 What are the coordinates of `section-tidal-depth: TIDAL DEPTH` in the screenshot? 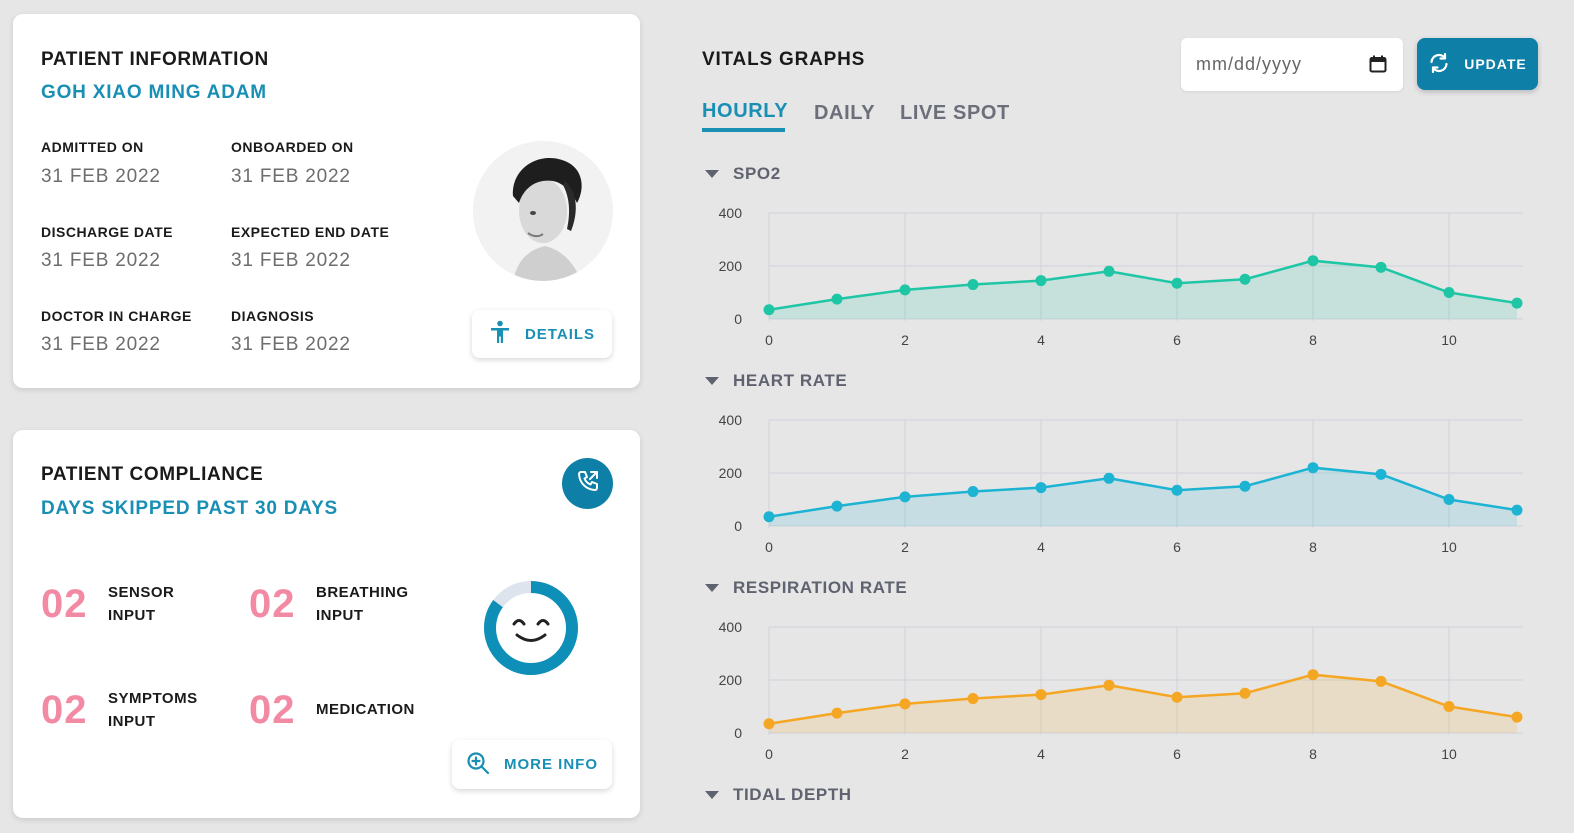 It's located at (778, 795).